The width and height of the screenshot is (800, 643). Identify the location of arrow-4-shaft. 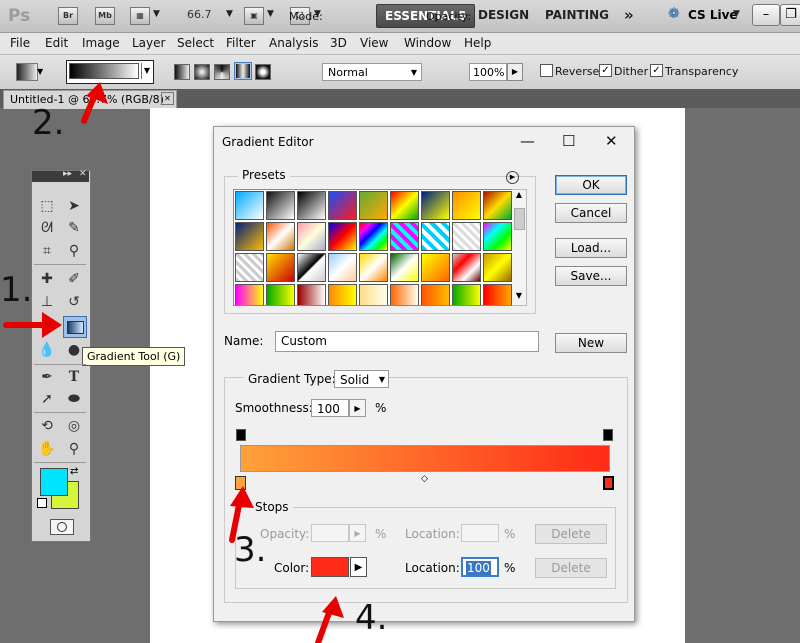
(324, 625).